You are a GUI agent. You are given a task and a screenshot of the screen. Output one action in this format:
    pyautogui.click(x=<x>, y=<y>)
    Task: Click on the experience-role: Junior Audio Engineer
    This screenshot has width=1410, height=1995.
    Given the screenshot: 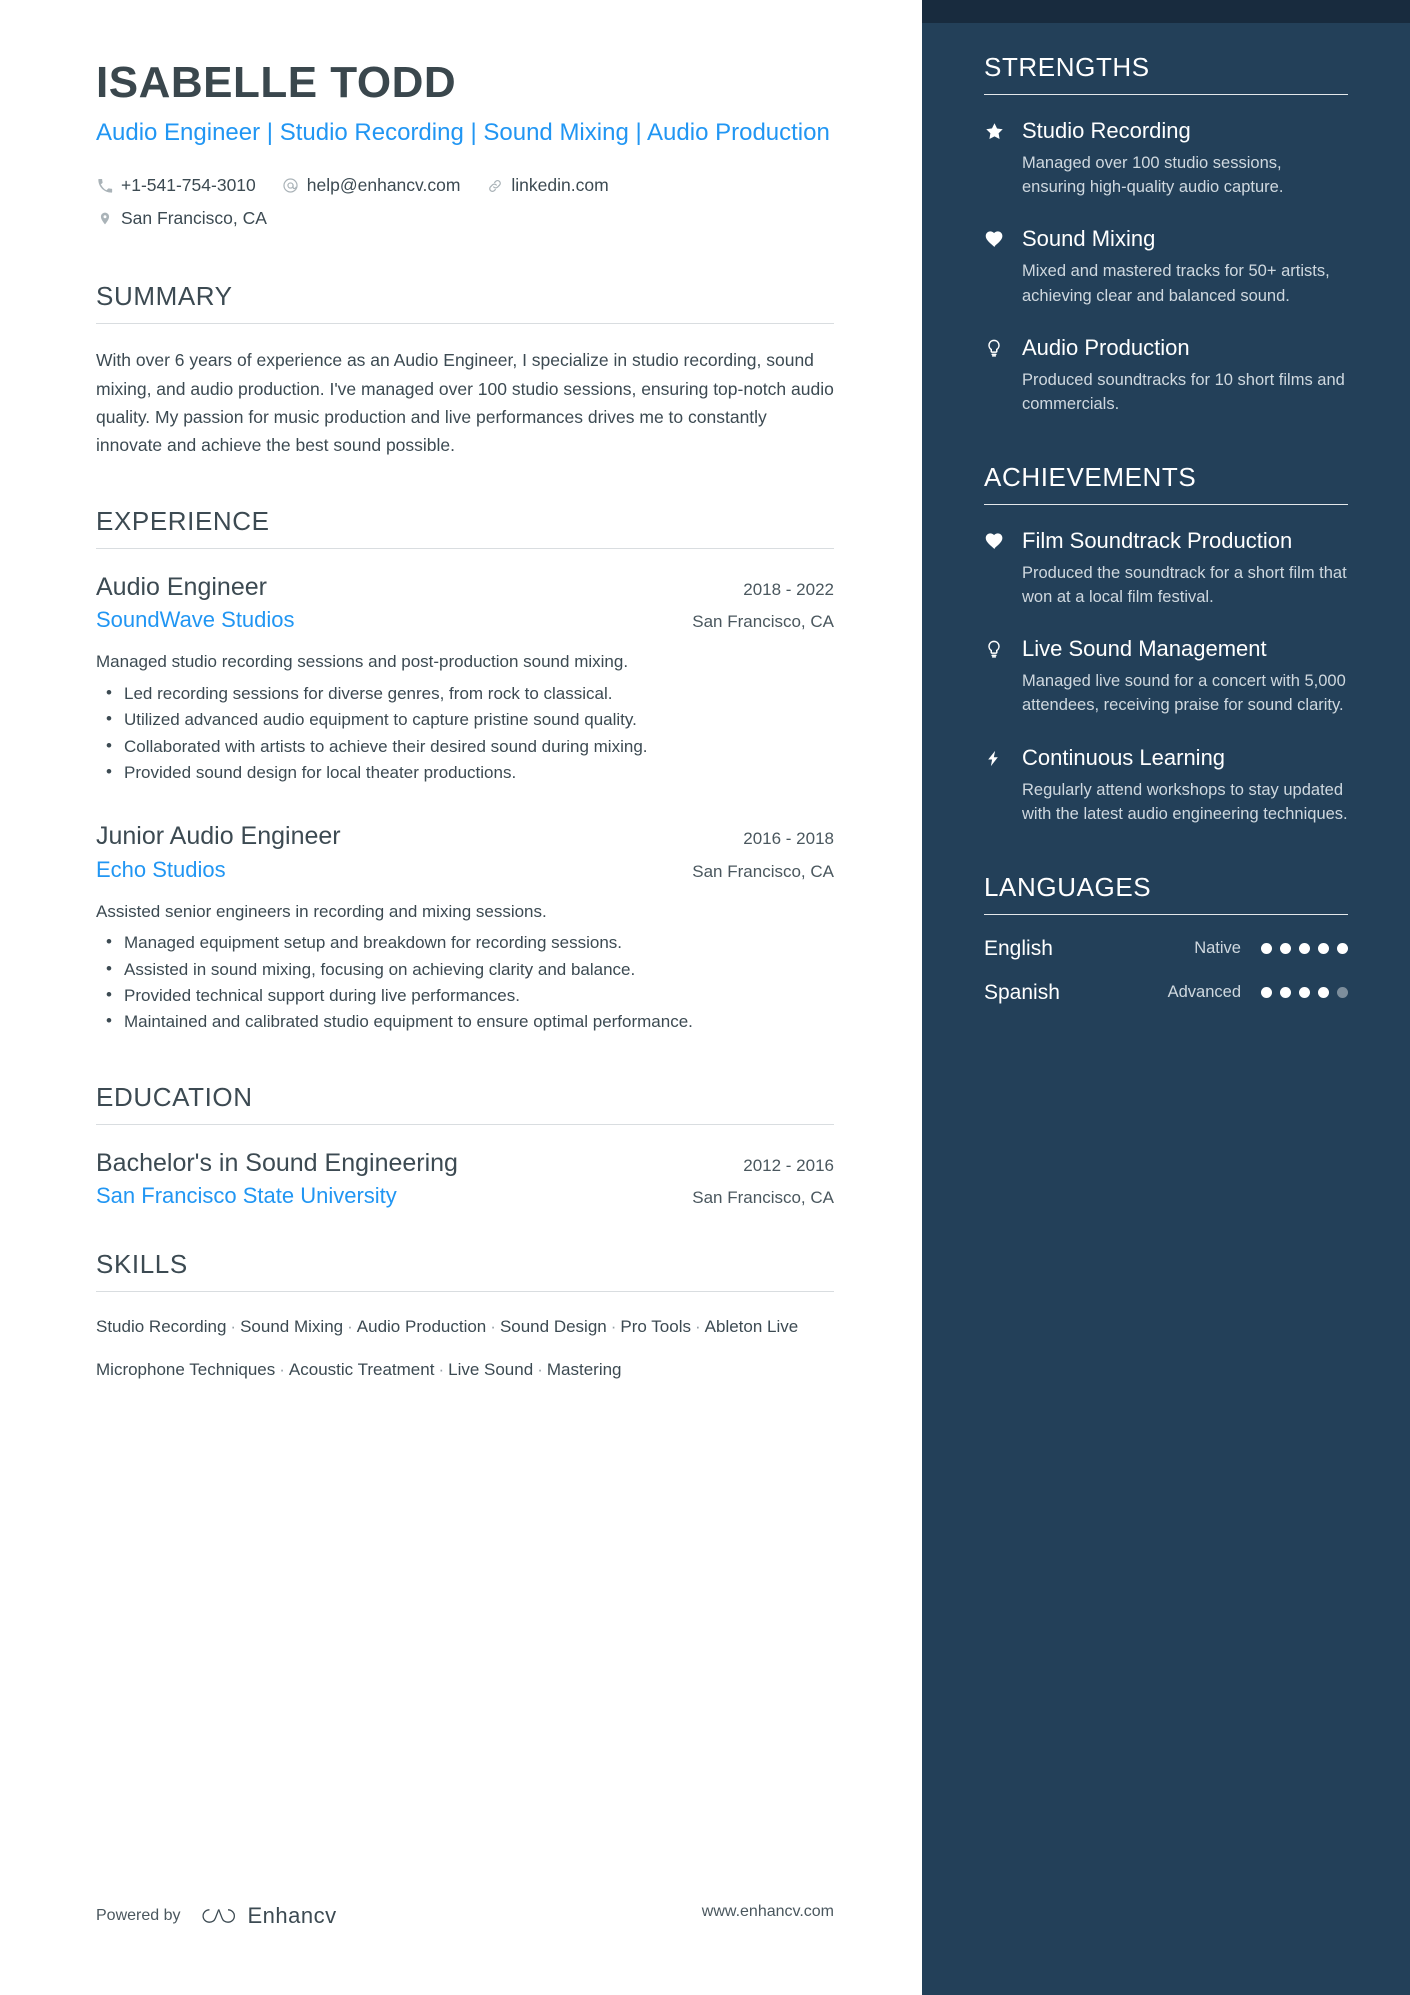 What is the action you would take?
    pyautogui.click(x=218, y=836)
    